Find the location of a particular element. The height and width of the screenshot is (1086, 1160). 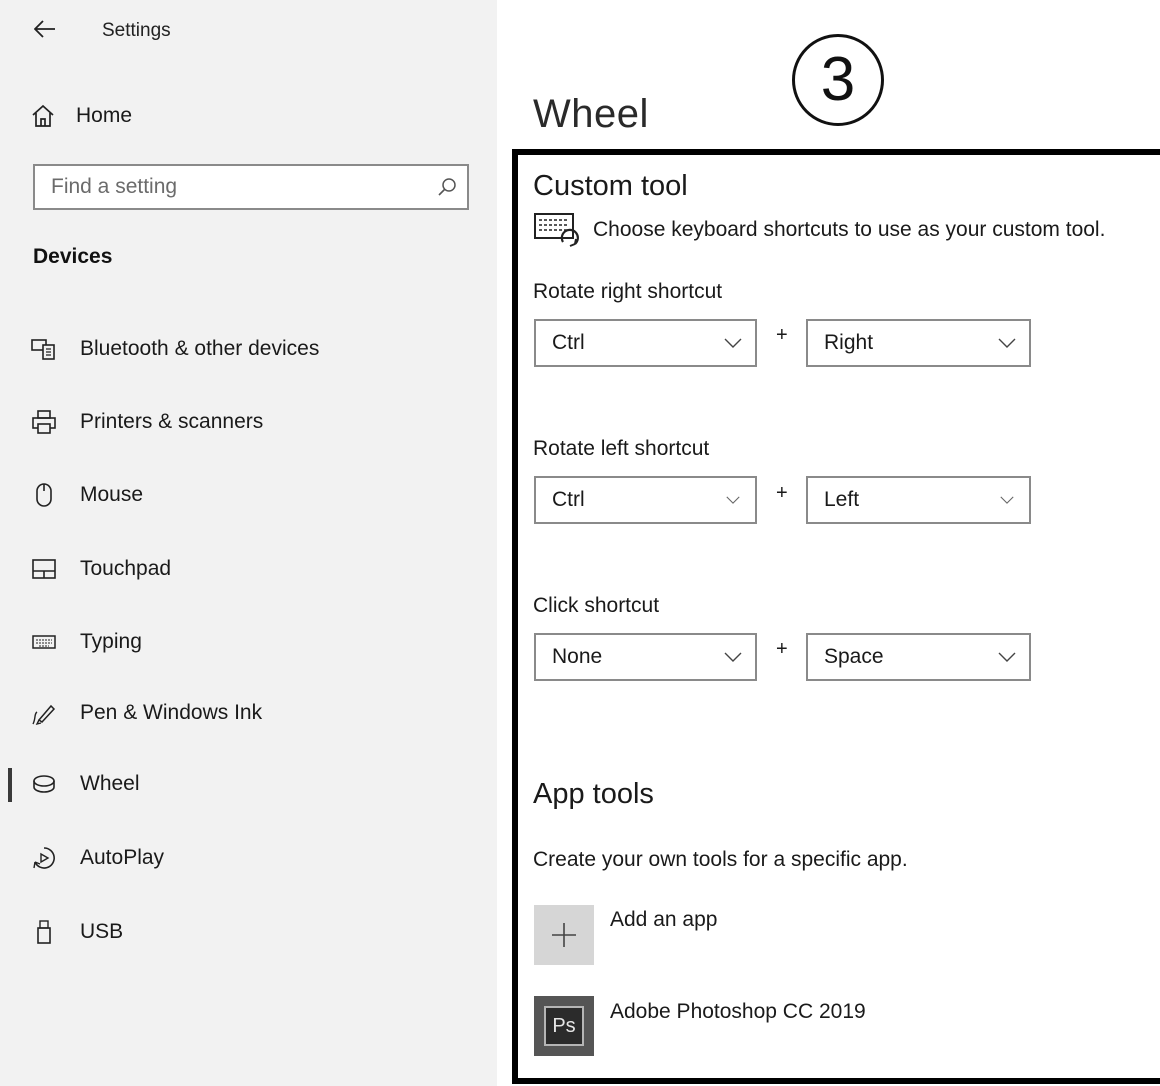

sidebar-item-label: Mouse is located at coordinates (112, 494).